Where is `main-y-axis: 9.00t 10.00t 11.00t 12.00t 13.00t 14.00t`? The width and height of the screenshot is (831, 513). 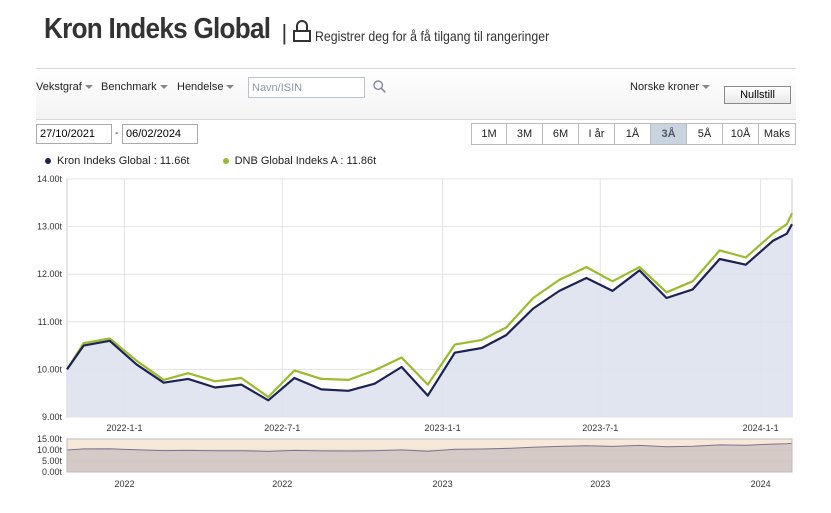
main-y-axis: 9.00t 10.00t 11.00t 12.00t 13.00t 14.00t is located at coordinates (50, 298).